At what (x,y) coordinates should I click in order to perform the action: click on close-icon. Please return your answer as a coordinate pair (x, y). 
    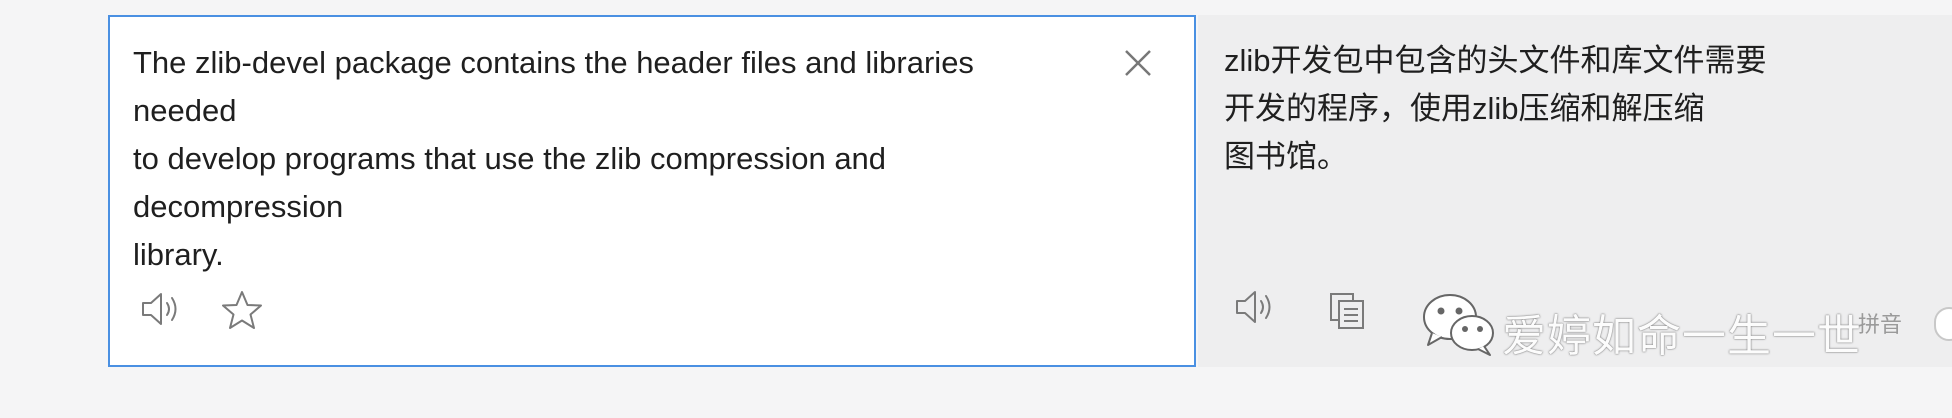
    Looking at the image, I should click on (1138, 63).